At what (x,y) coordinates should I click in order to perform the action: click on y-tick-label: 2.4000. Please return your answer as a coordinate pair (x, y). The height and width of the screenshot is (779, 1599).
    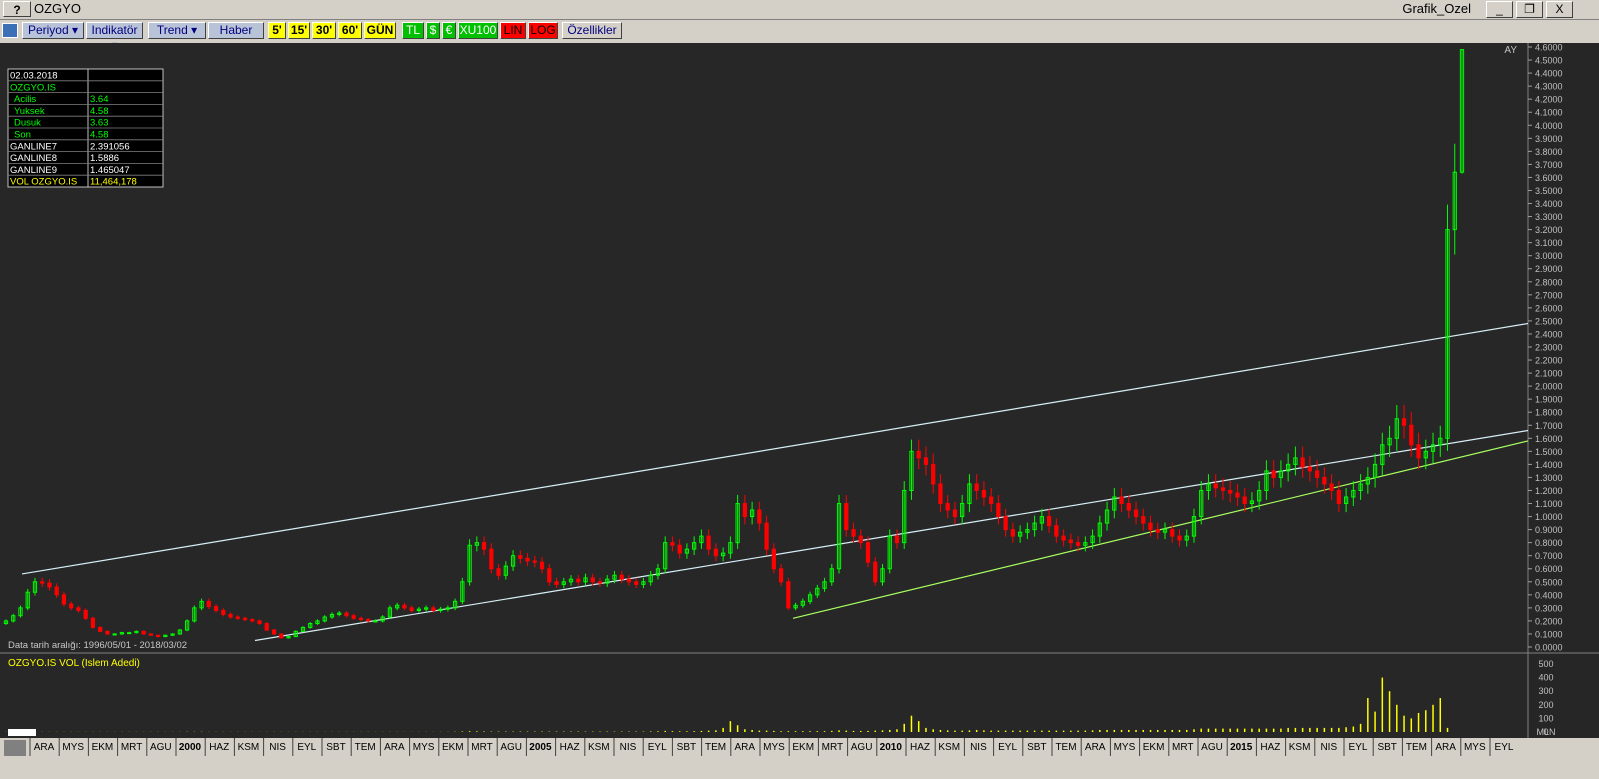
    Looking at the image, I should click on (1549, 334).